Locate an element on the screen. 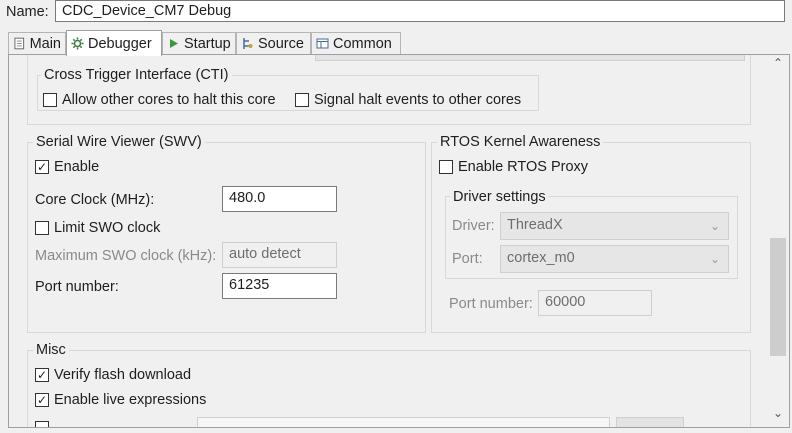 This screenshot has height=433, width=792. vertical-scrollbar: ⌃ ⌄ is located at coordinates (778, 241).